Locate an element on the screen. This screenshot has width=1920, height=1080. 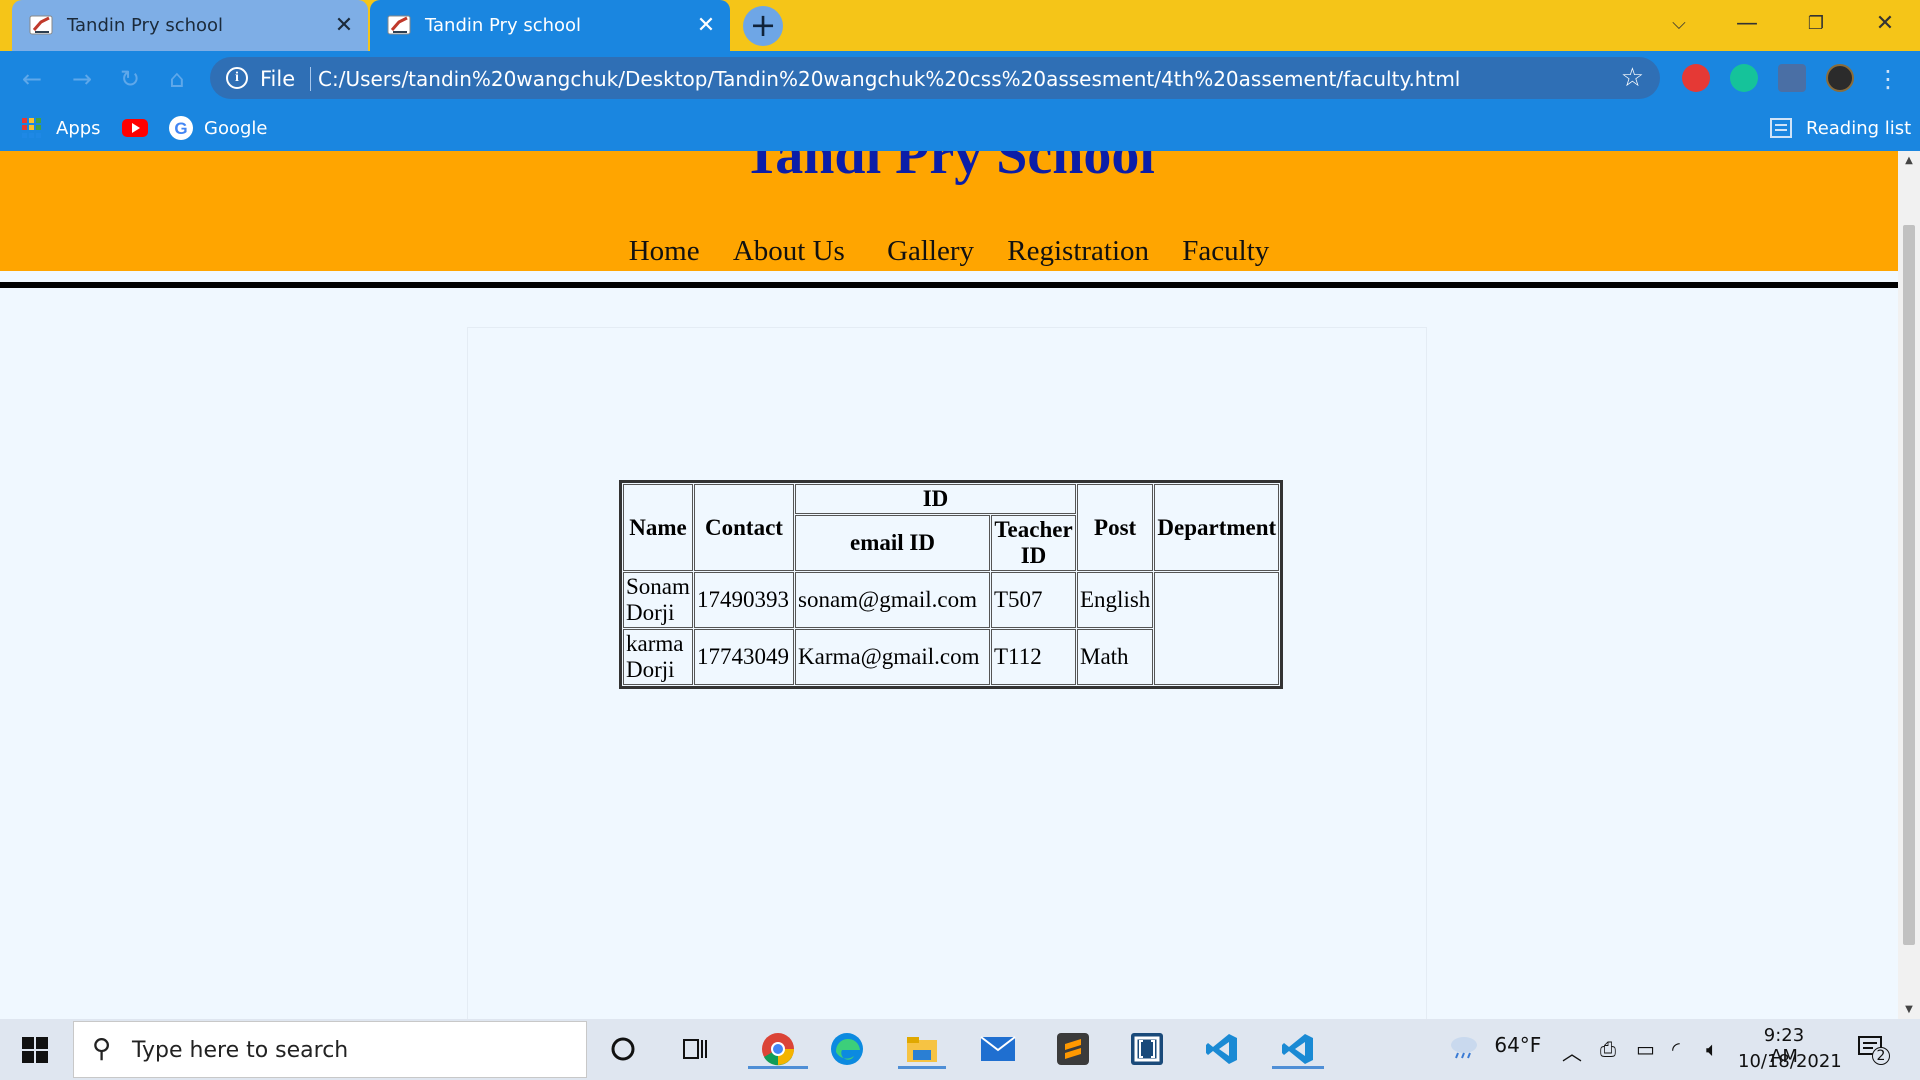
bookmark-label: Apps is located at coordinates (78, 128).